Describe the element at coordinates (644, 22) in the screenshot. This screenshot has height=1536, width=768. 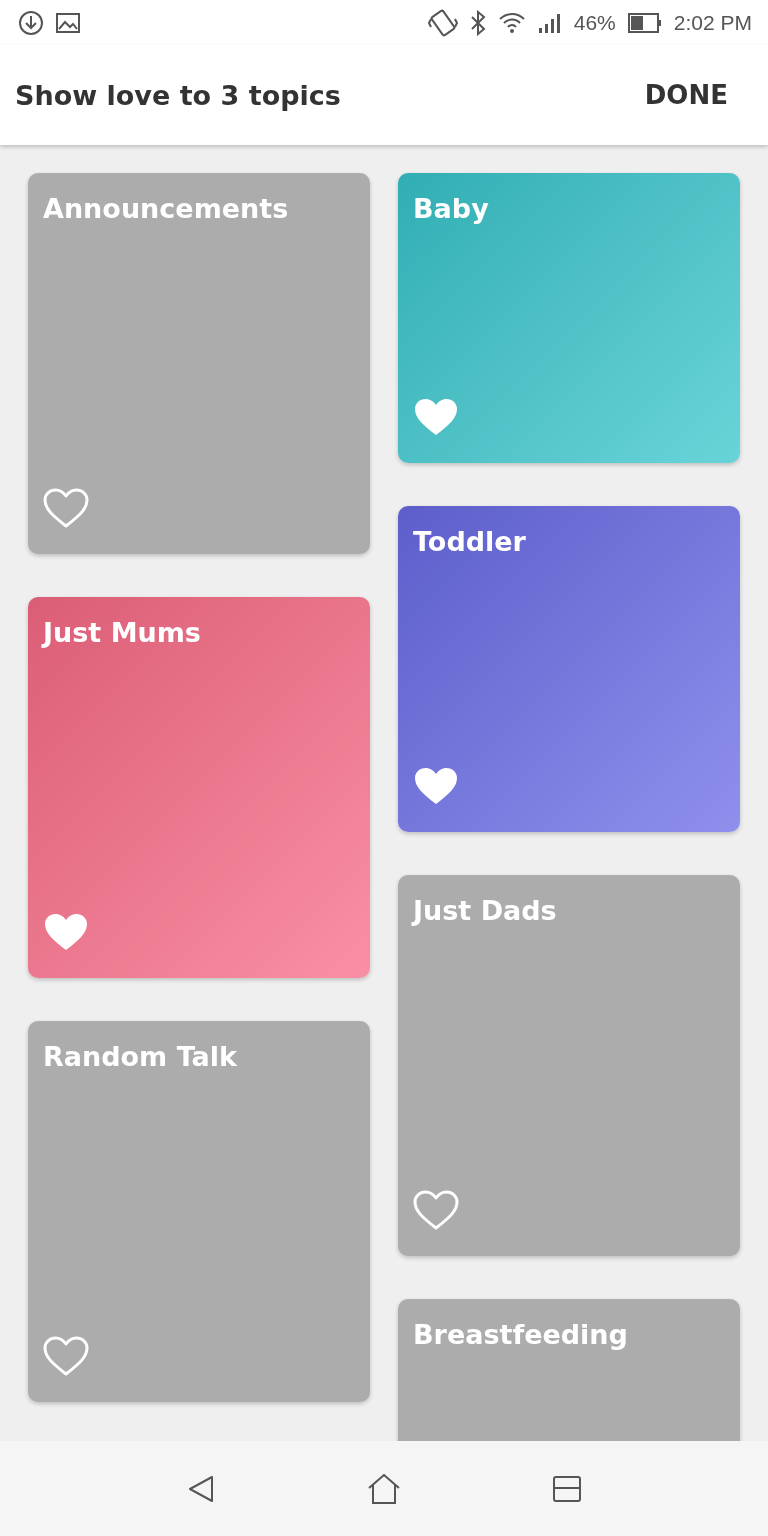
I see `battery-icon` at that location.